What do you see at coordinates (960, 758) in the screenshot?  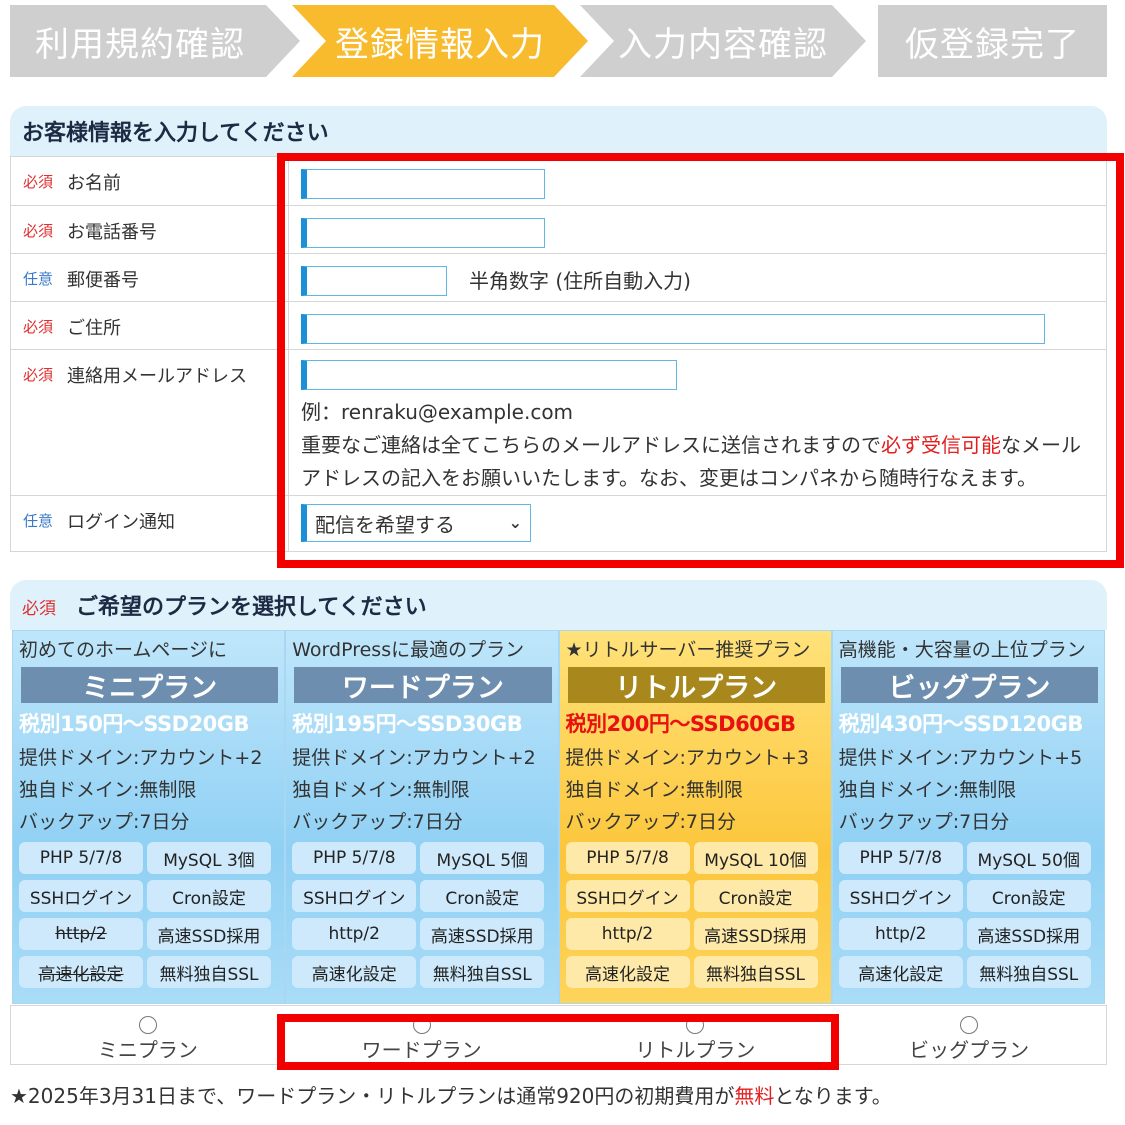 I see `plan-domains: 提供ドメイン:アカウント+5` at bounding box center [960, 758].